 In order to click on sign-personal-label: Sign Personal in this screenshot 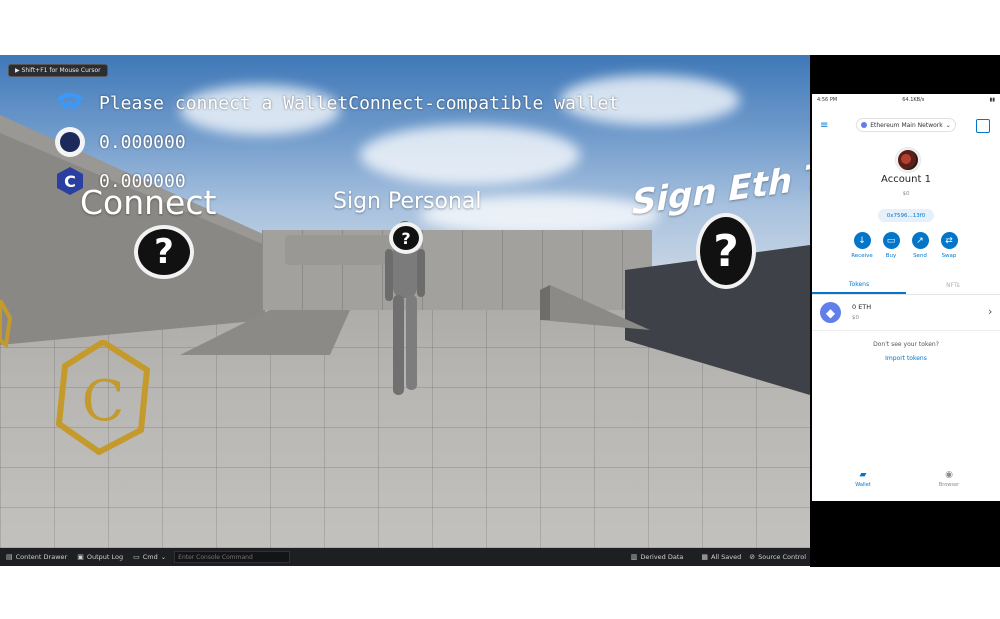, I will do `click(407, 201)`.